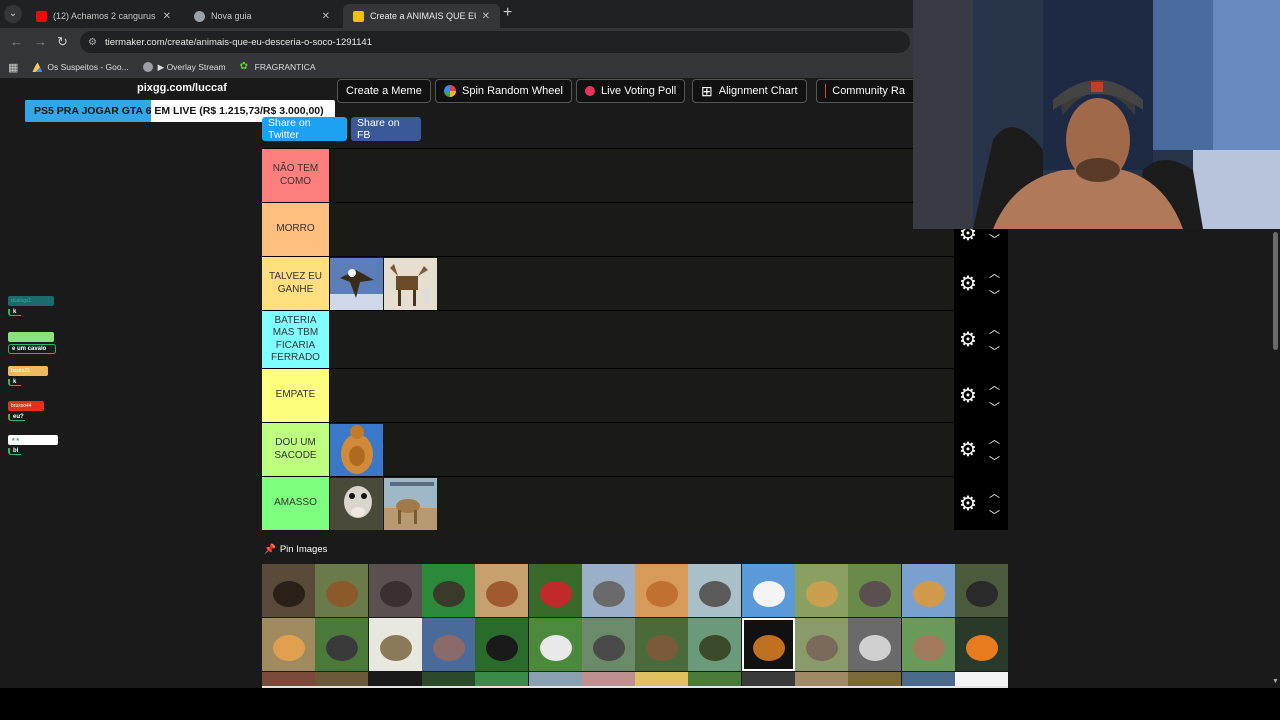 Image resolution: width=1280 pixels, height=720 pixels. What do you see at coordinates (356, 450) in the screenshot?
I see `kangaroo-thumbnail` at bounding box center [356, 450].